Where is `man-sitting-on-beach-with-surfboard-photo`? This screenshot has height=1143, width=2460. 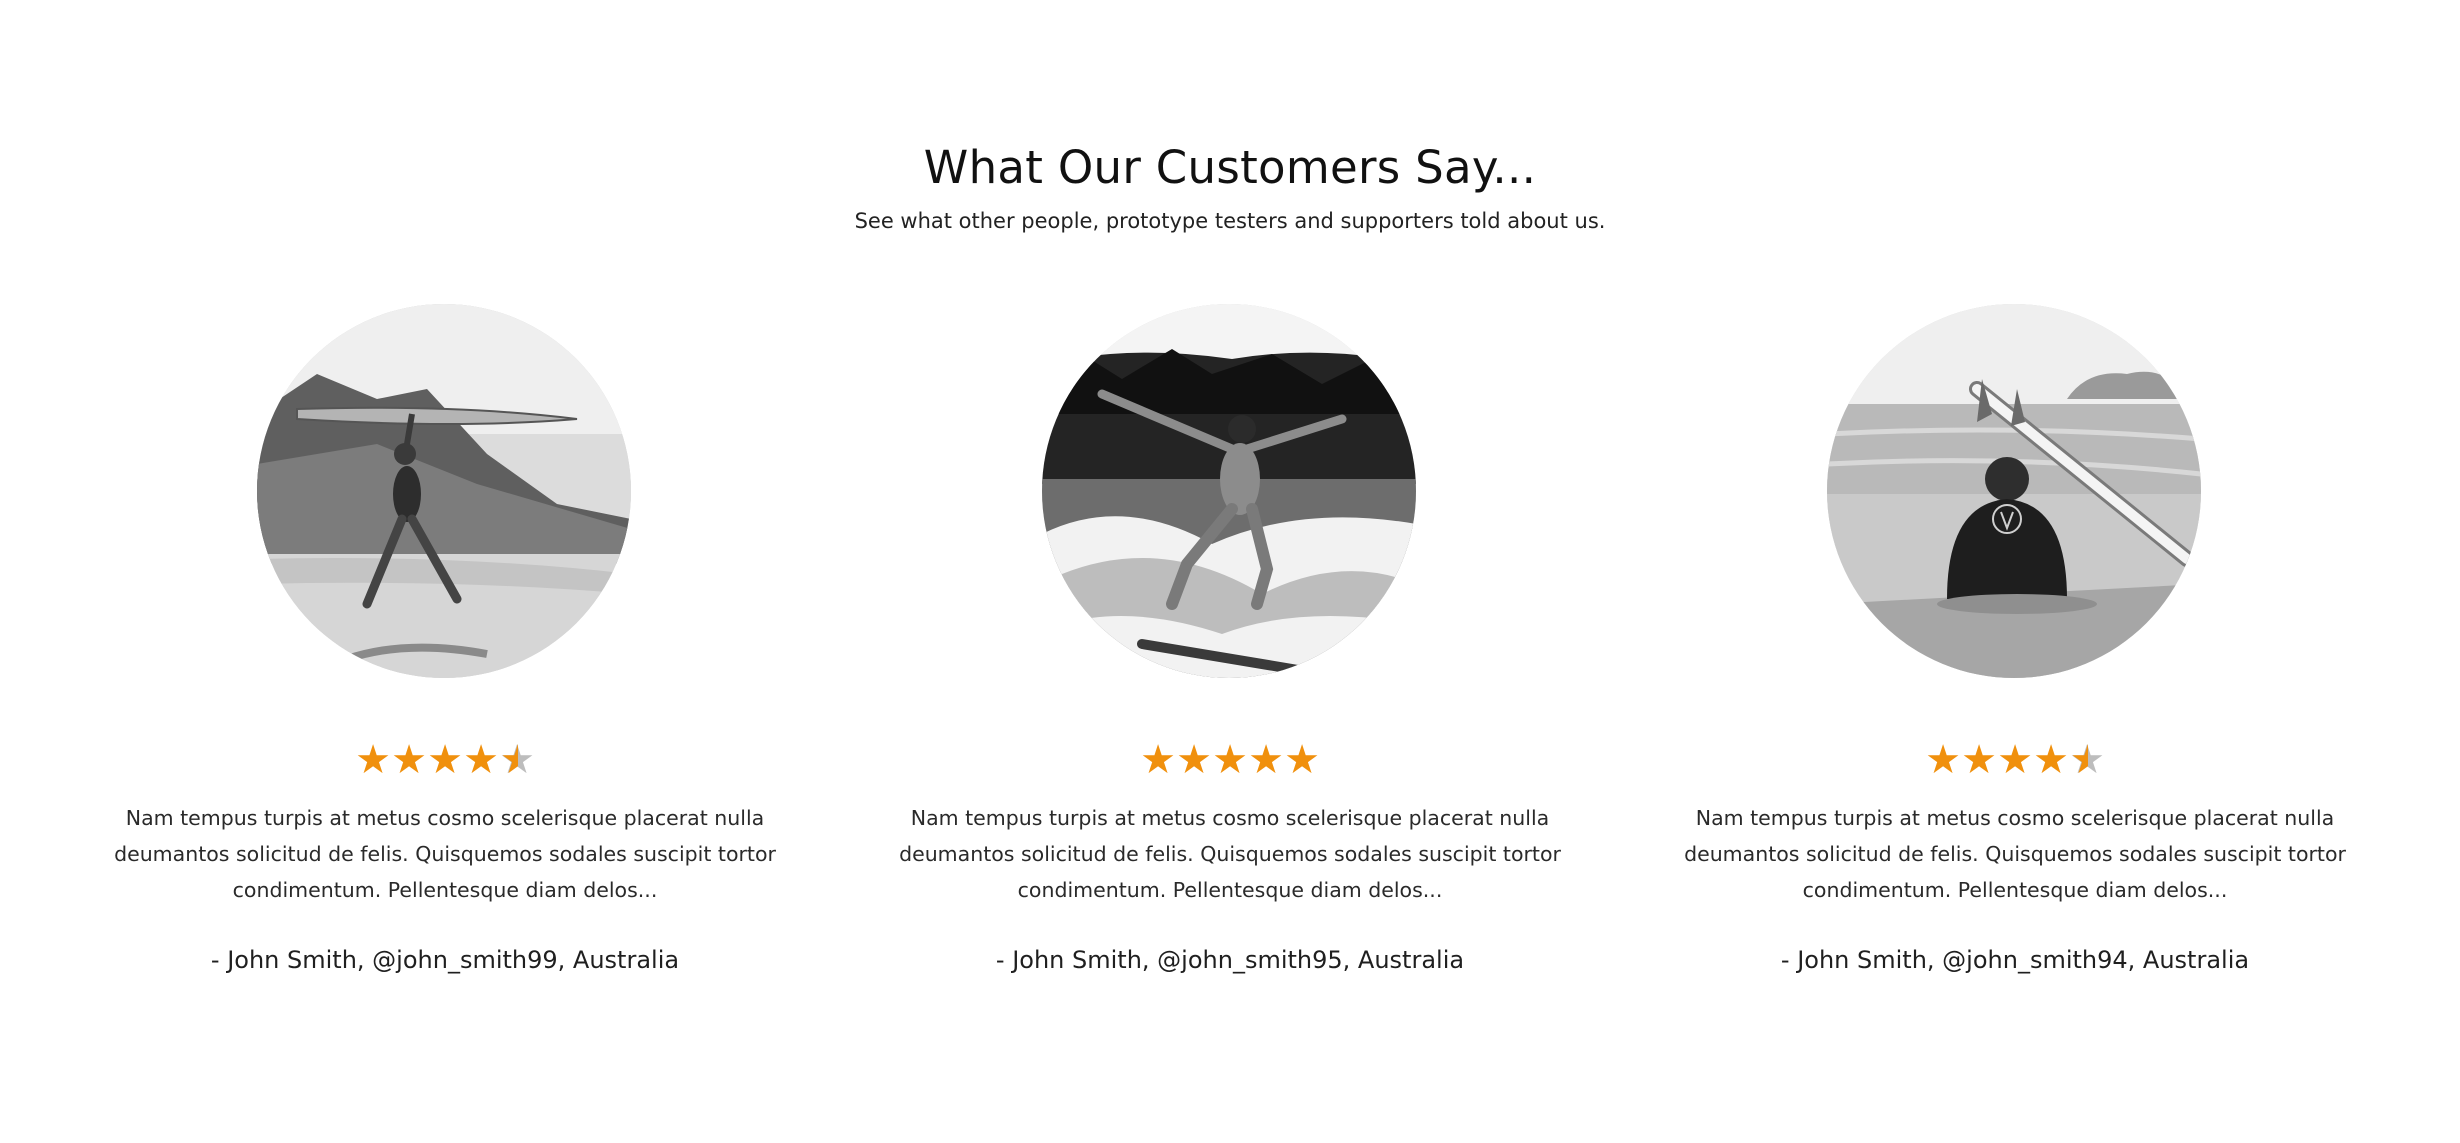 man-sitting-on-beach-with-surfboard-photo is located at coordinates (2014, 491).